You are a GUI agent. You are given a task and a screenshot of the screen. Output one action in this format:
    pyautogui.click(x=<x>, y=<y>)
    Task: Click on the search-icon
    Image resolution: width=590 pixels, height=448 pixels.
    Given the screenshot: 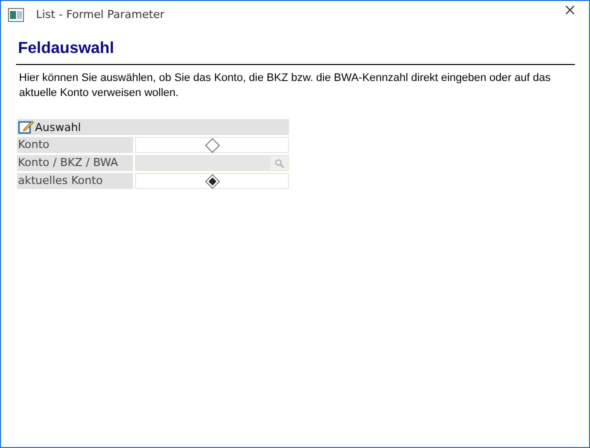 What is the action you would take?
    pyautogui.click(x=279, y=163)
    